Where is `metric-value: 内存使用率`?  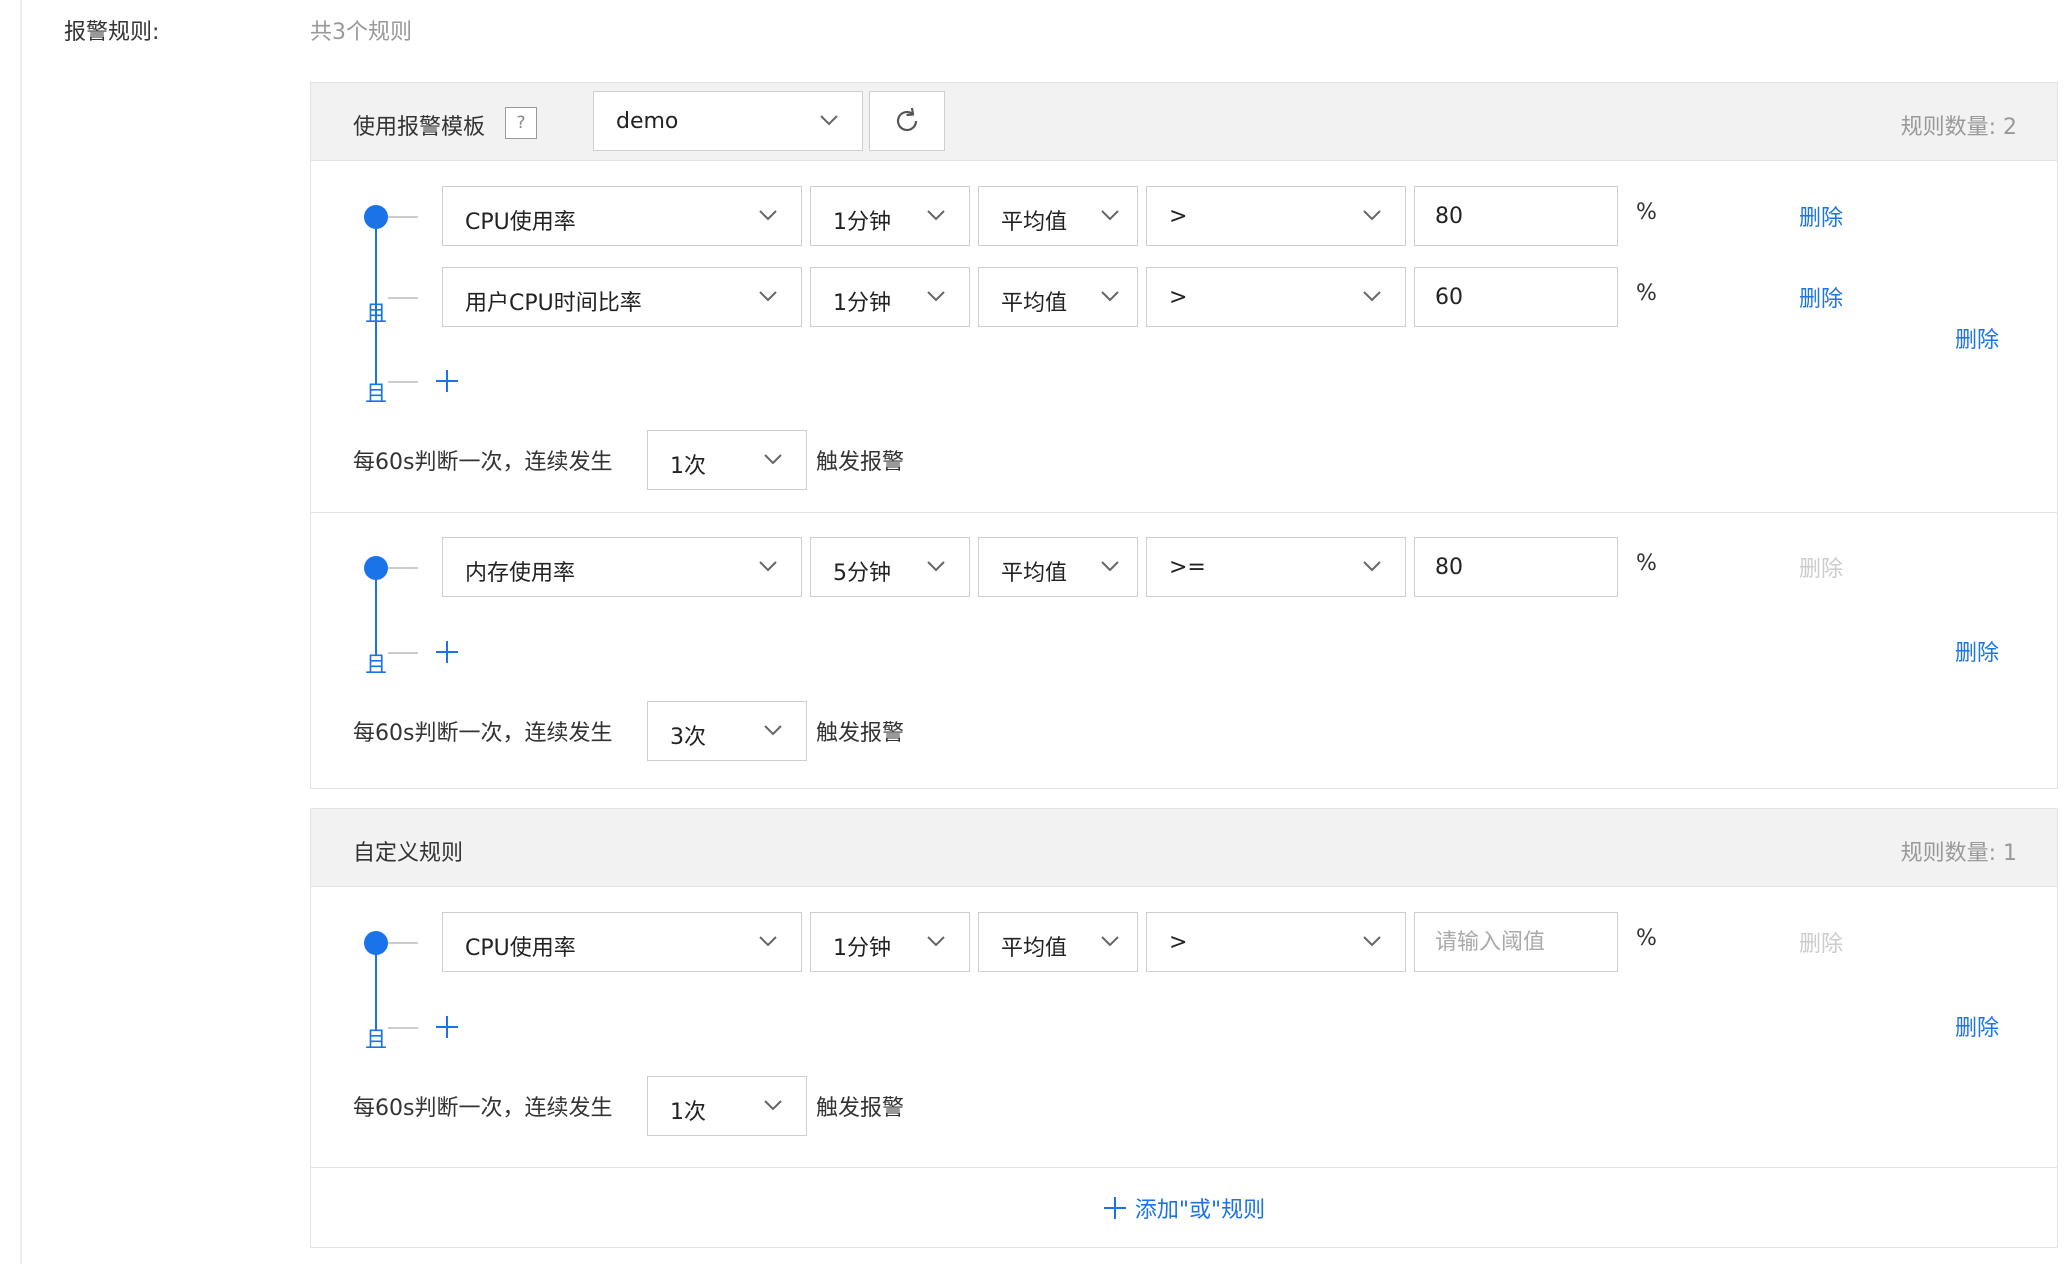 metric-value: 内存使用率 is located at coordinates (520, 573).